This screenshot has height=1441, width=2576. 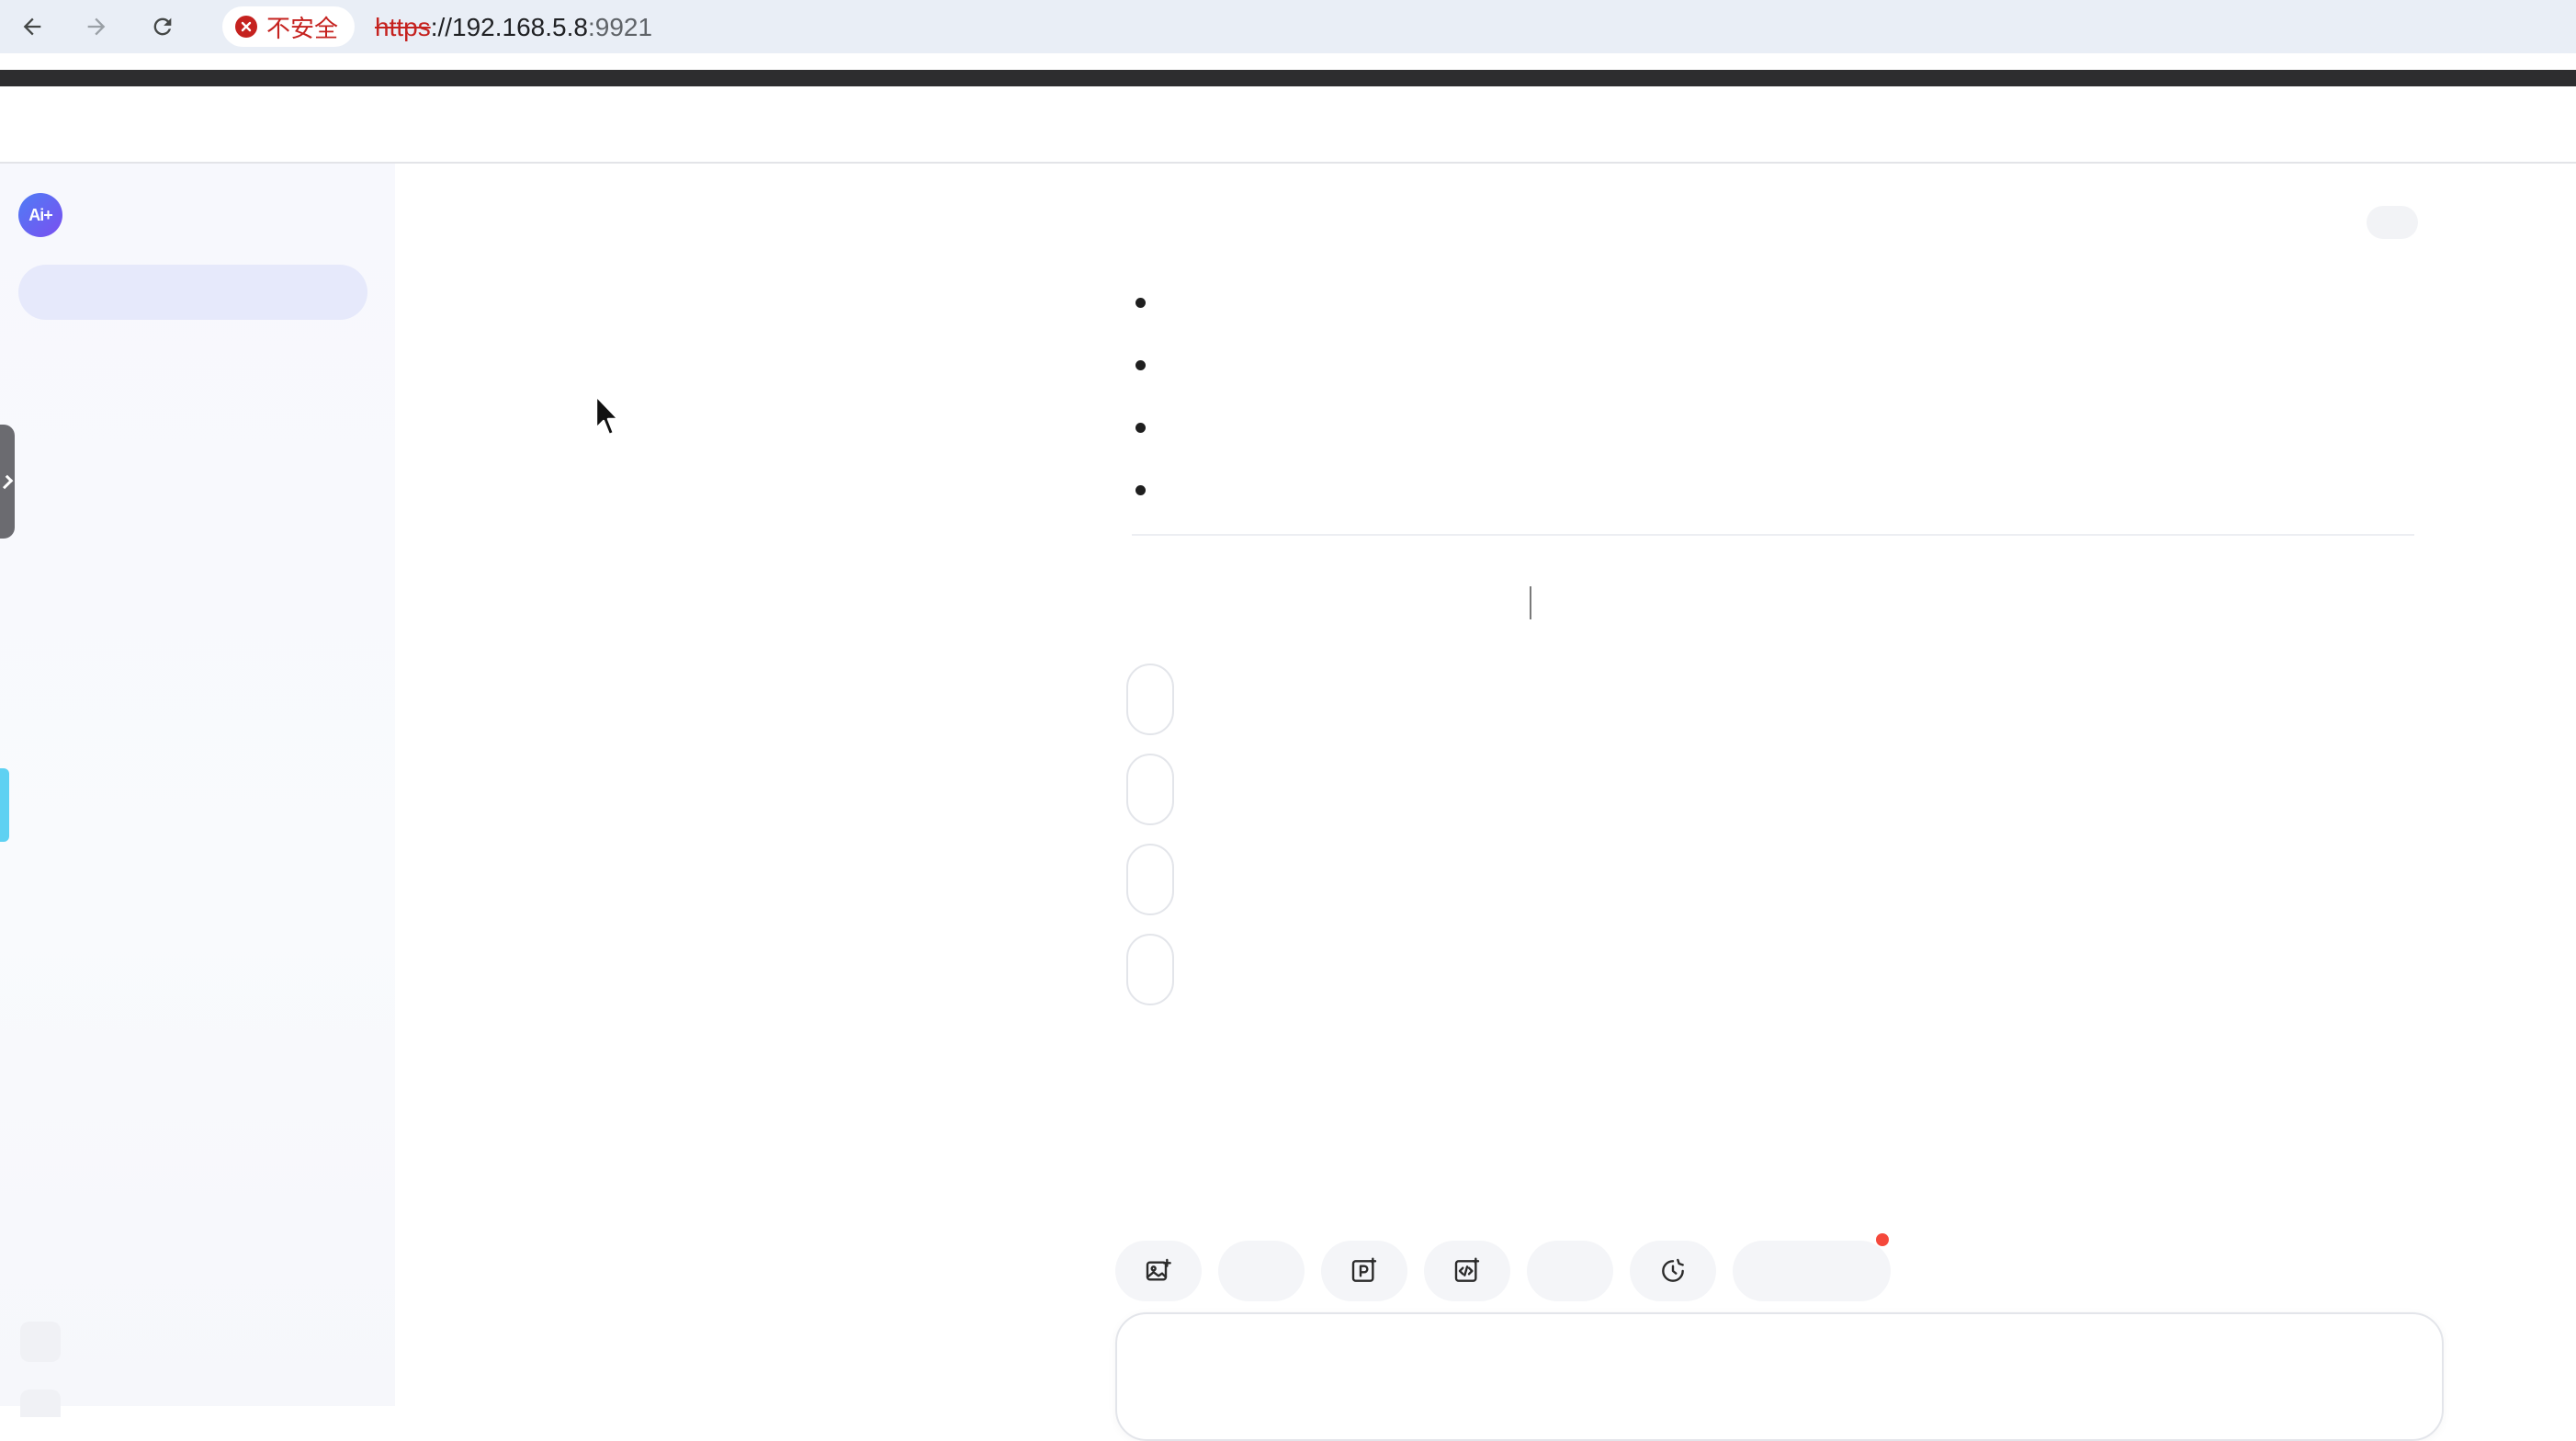 What do you see at coordinates (40, 1342) in the screenshot?
I see `sidebar-bottom-button` at bounding box center [40, 1342].